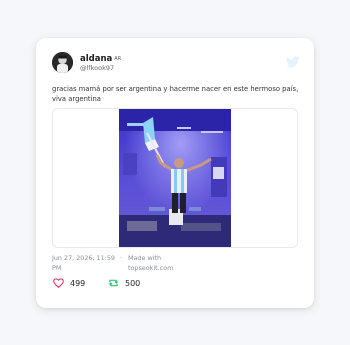  I want to click on author-names: aldana AR @lfkook97, so click(100, 63).